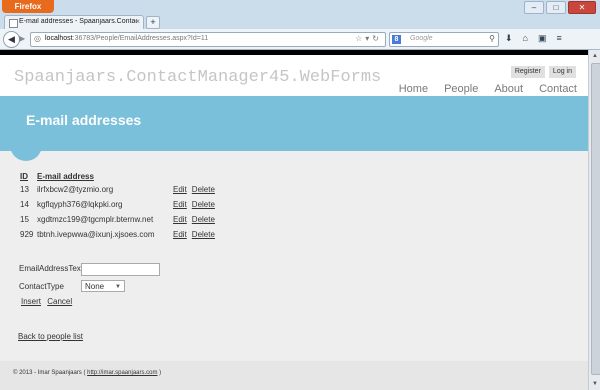 Image resolution: width=600 pixels, height=390 pixels. Describe the element at coordinates (75, 189) in the screenshot. I see `cell-email: ilrfxbcw2@tyzmio.org` at that location.